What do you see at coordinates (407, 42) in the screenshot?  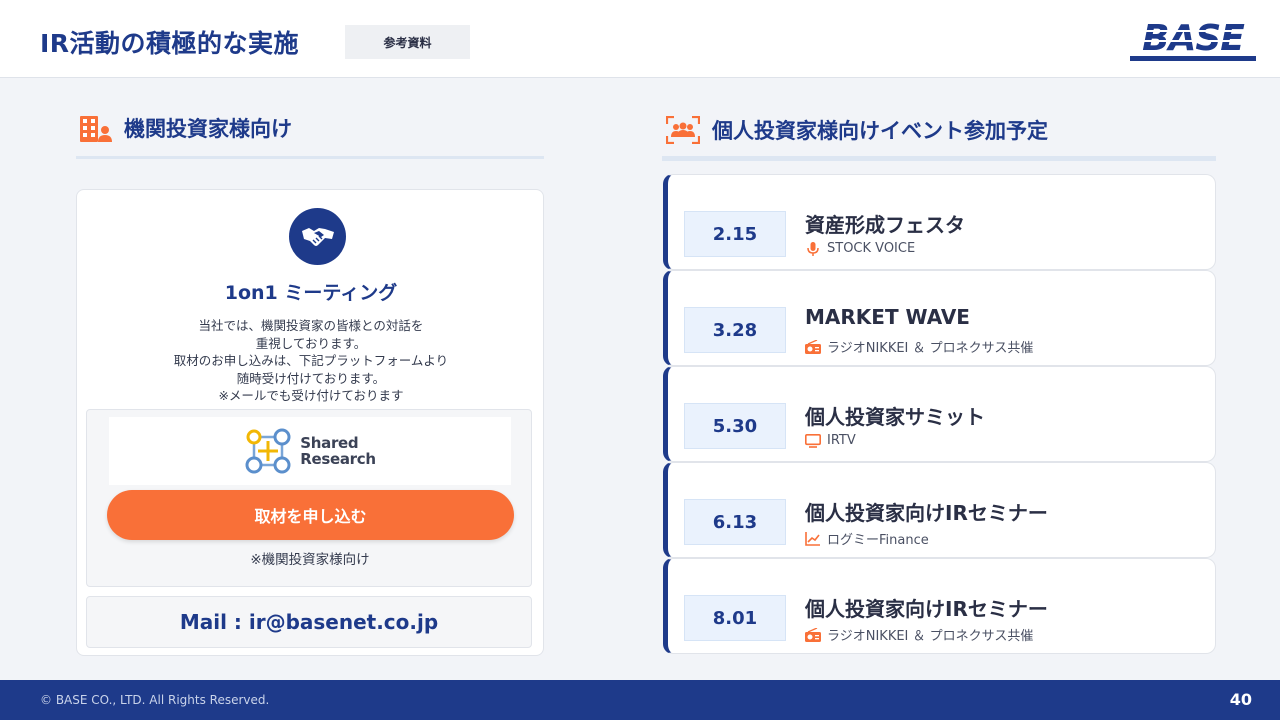 I see `reference-badge: 参考資料` at bounding box center [407, 42].